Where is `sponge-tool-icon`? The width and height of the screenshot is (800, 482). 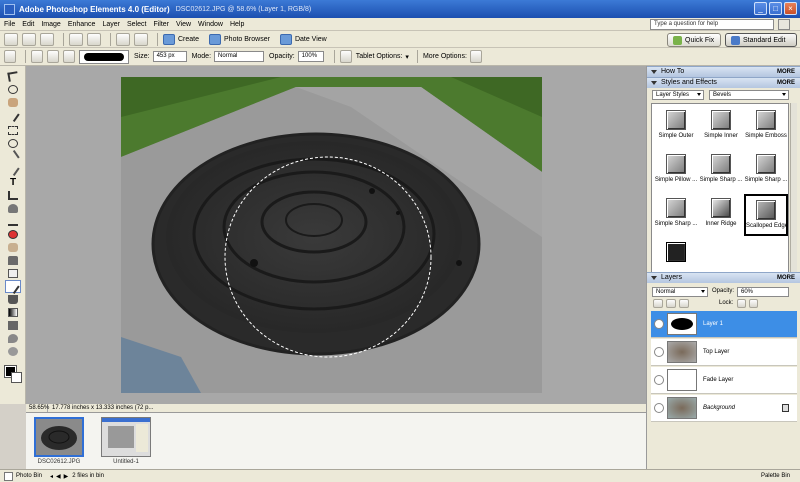
sponge-tool-icon is located at coordinates (13, 351).